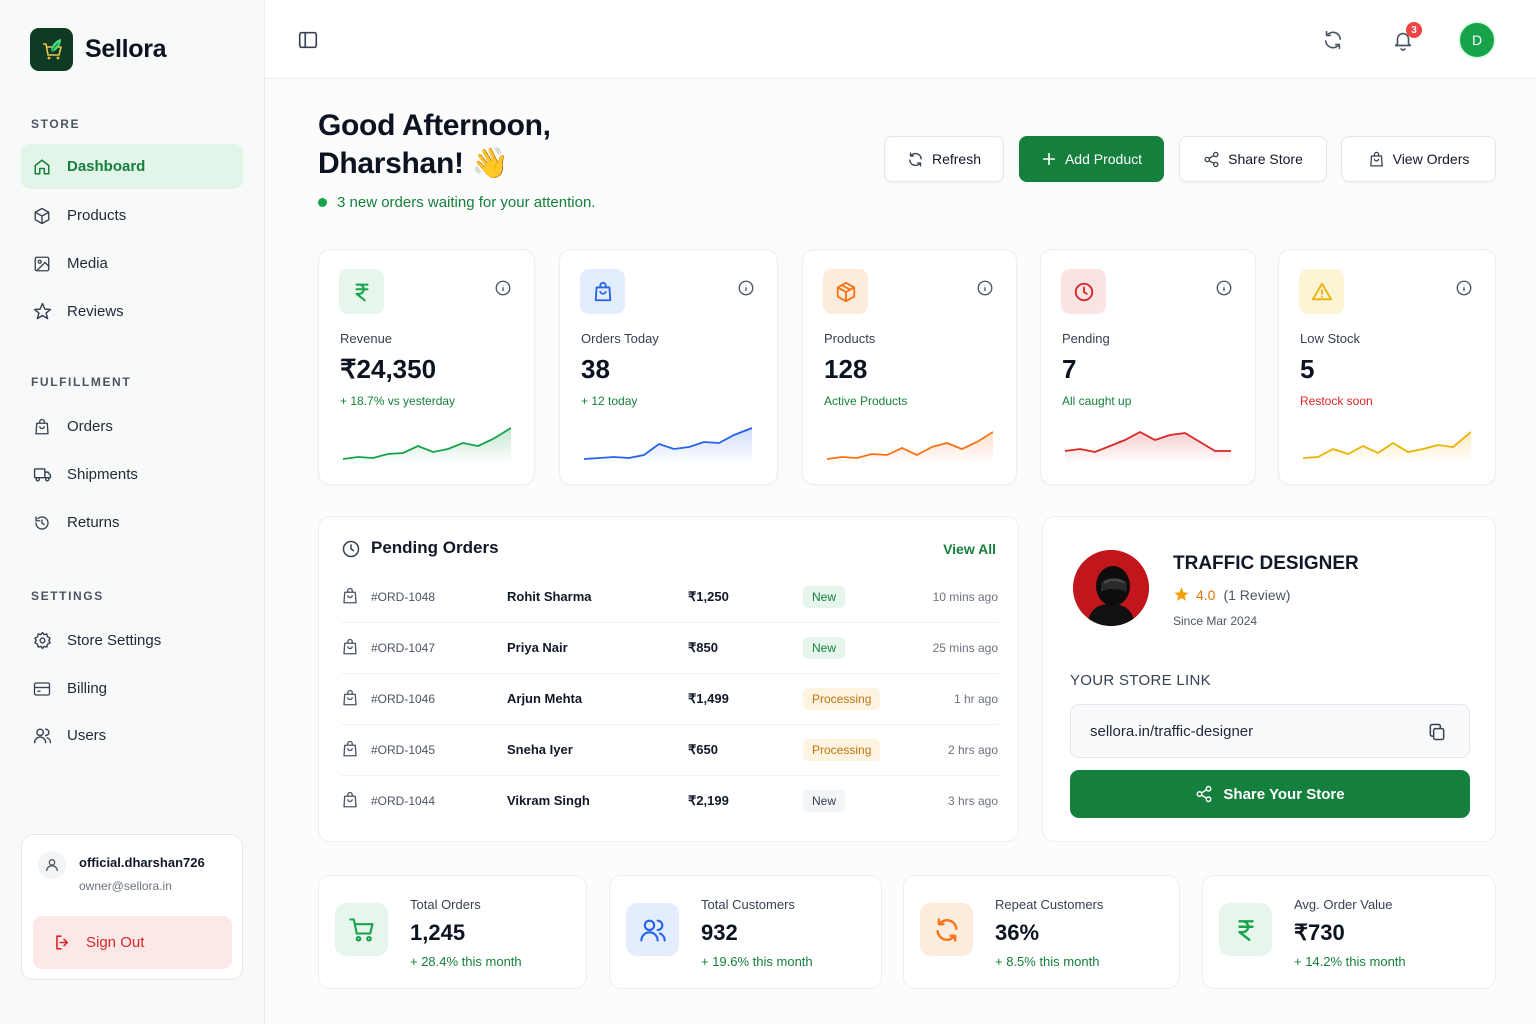 This screenshot has height=1024, width=1536. What do you see at coordinates (42, 689) in the screenshot?
I see `credit-card-icon` at bounding box center [42, 689].